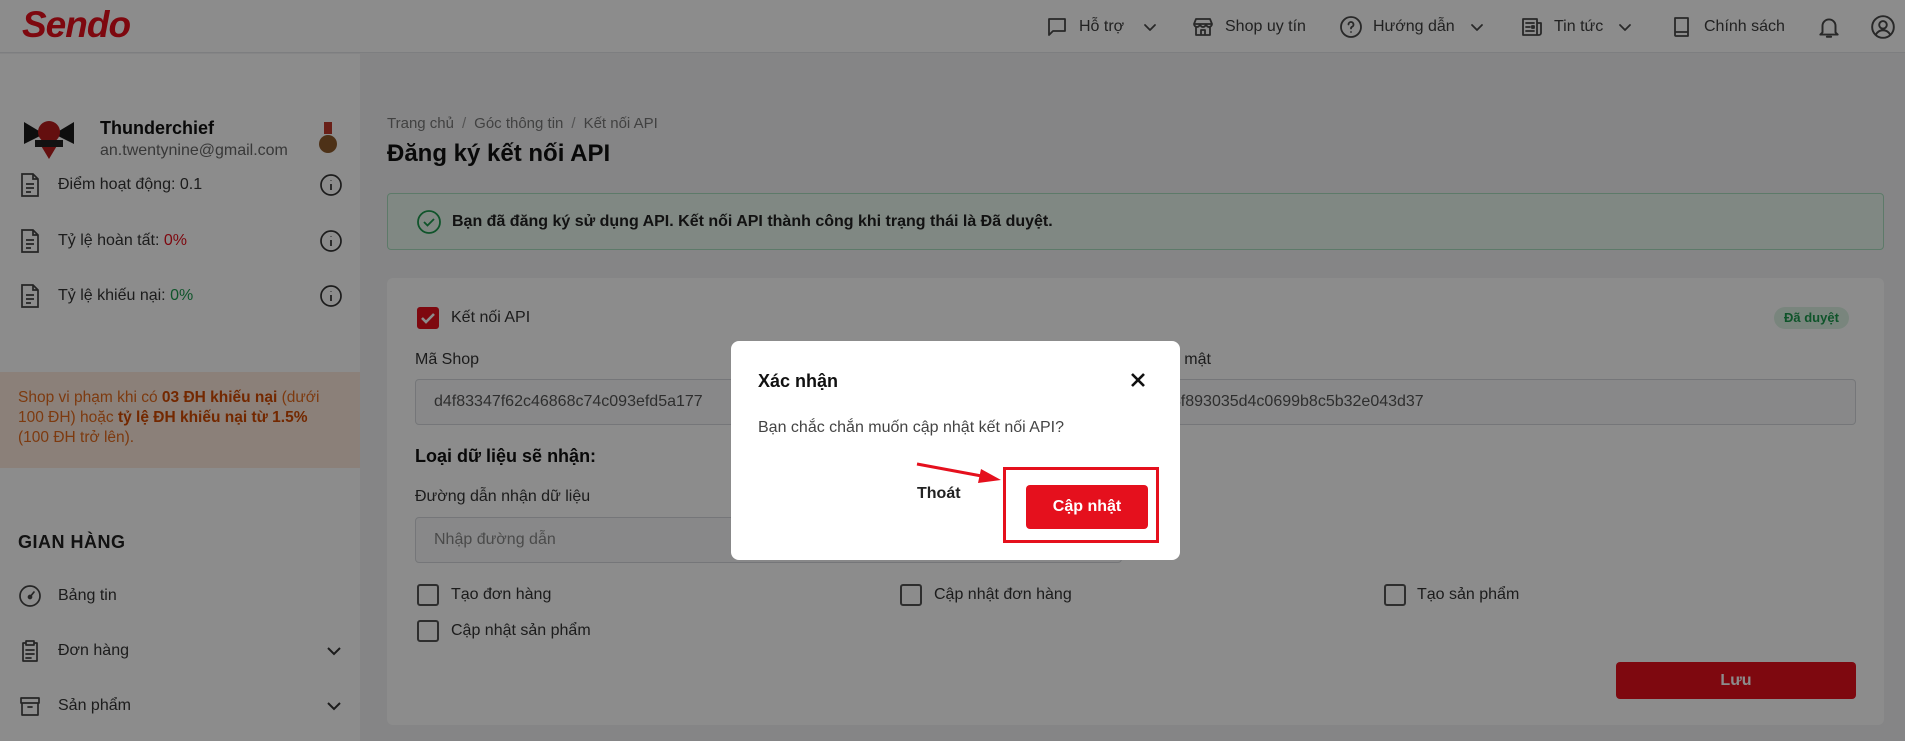  What do you see at coordinates (798, 381) in the screenshot?
I see `dialog-title: Xác nhận` at bounding box center [798, 381].